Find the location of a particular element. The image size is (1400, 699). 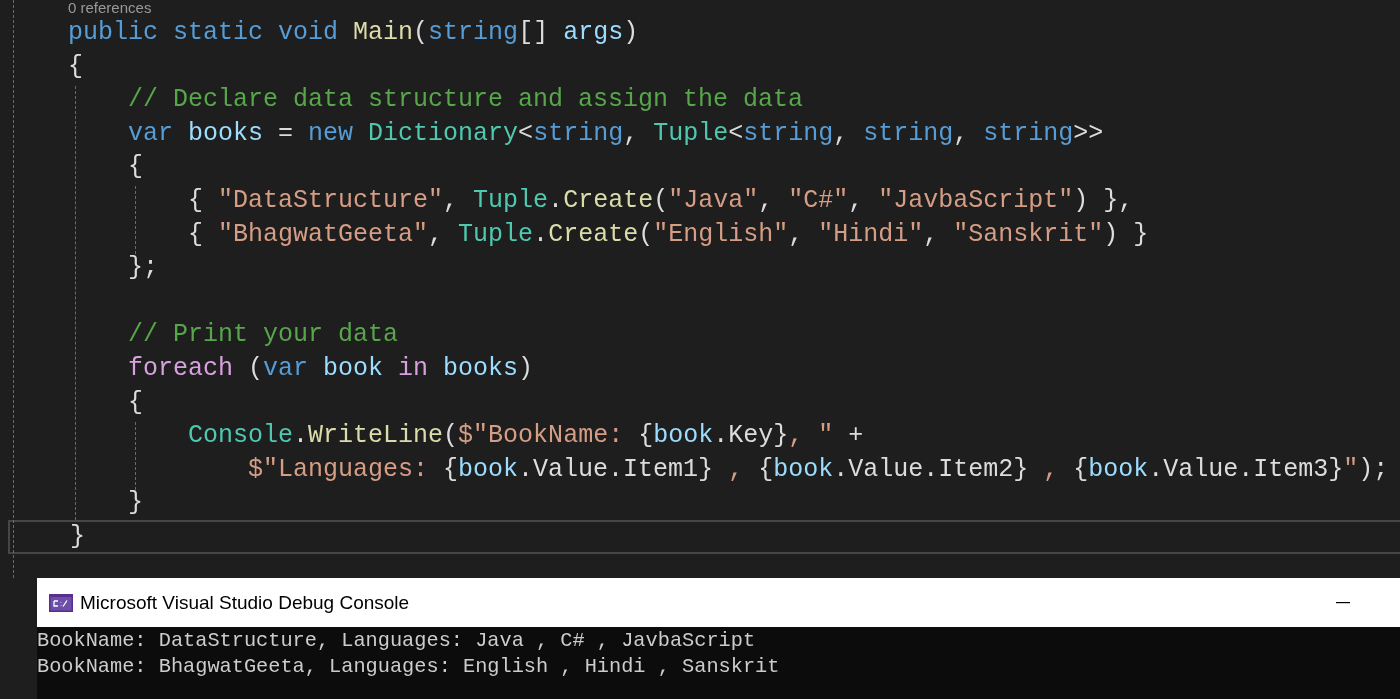

console-output-line: BookName: BhagwatGeeta, Languages: English , Hindi , Sanskrit is located at coordinates (409, 667).